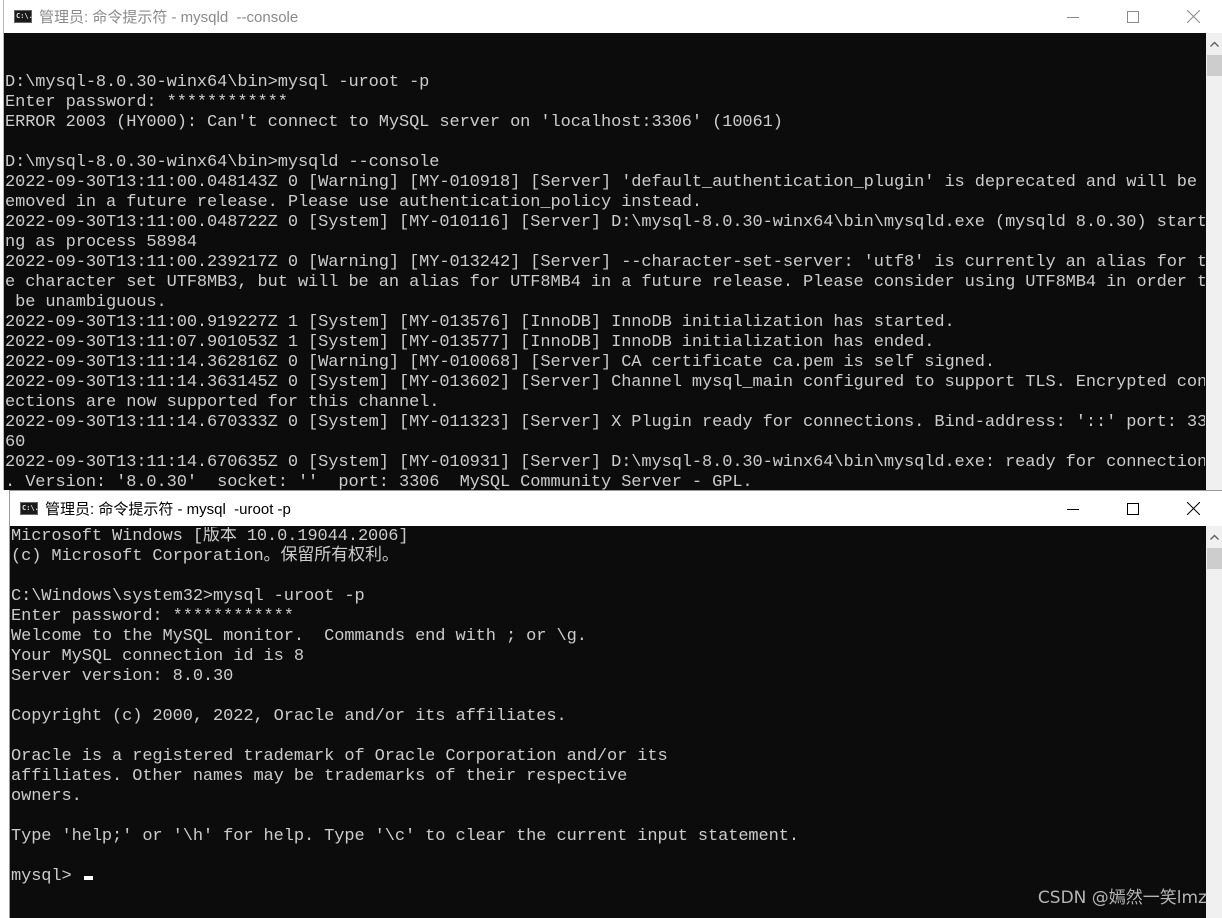 The height and width of the screenshot is (918, 1222). I want to click on text-cursor, so click(88, 878).